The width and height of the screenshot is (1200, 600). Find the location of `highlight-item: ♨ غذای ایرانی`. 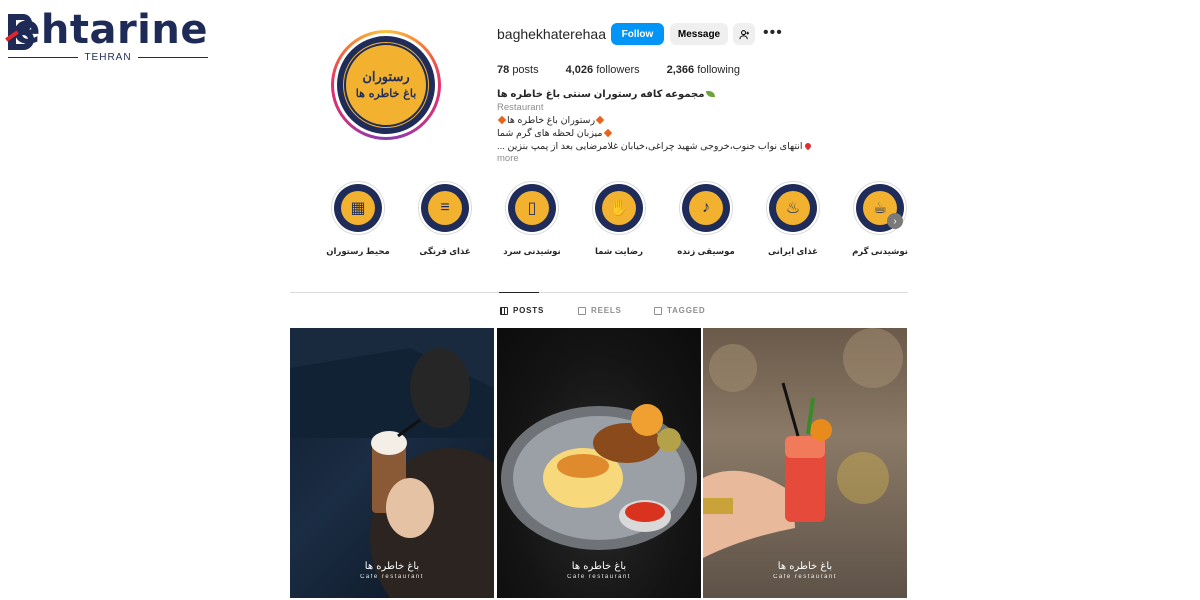

highlight-item: ♨ غذای ایرانی is located at coordinates (793, 219).